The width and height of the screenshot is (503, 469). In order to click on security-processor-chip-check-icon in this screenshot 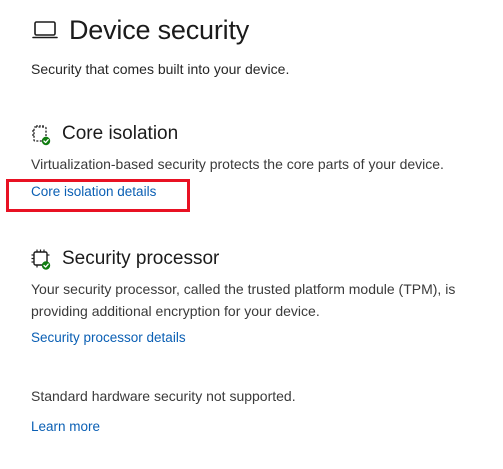, I will do `click(41, 259)`.